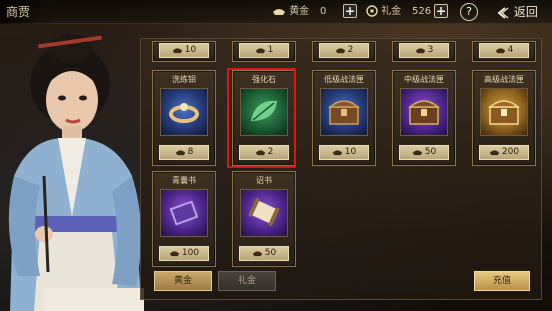 The height and width of the screenshot is (311, 552). I want to click on price-bar: 8, so click(184, 152).